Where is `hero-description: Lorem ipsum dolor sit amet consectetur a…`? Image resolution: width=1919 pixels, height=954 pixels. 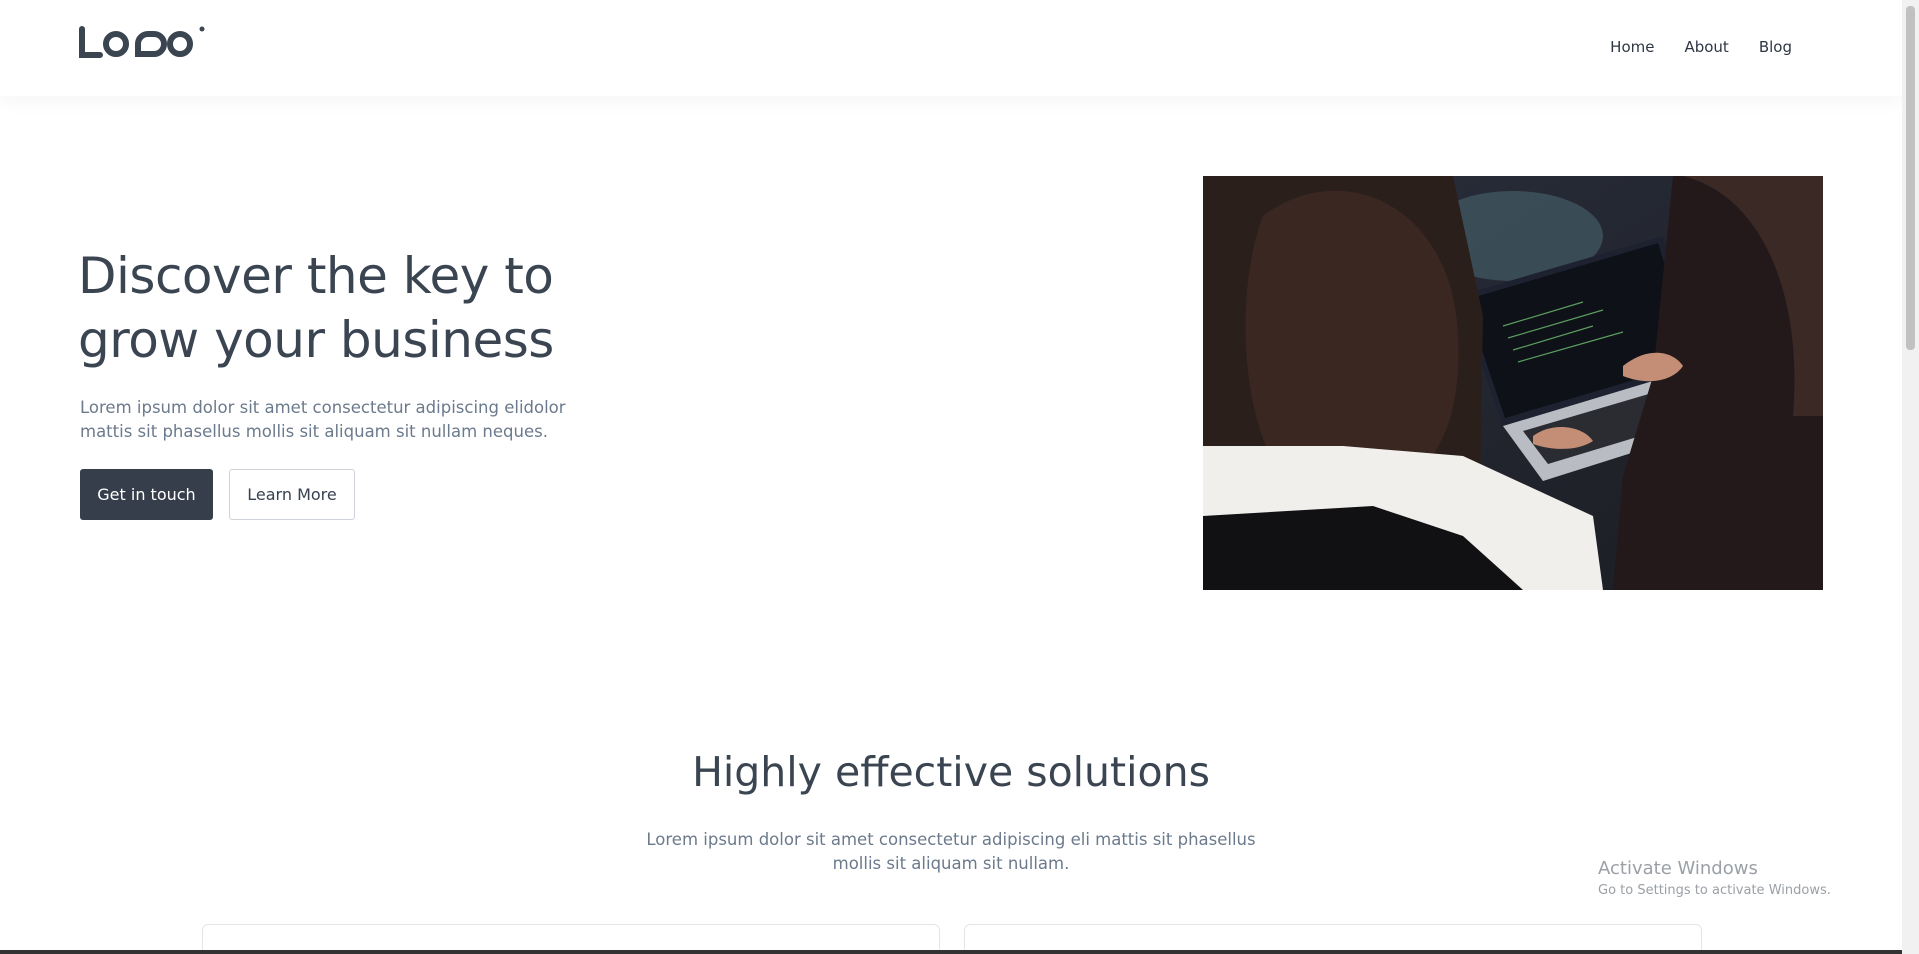 hero-description: Lorem ipsum dolor sit amet consectetur a… is located at coordinates (330, 420).